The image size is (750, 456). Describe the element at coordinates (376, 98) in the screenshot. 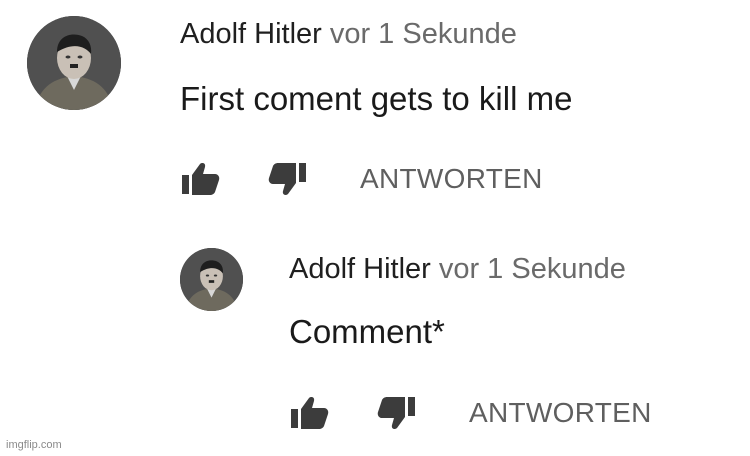

I see `comment-text: First coment gets to kill me` at that location.